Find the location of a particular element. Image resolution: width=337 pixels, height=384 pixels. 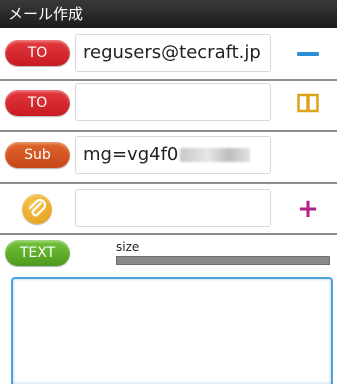

attach-button is located at coordinates (37, 209).